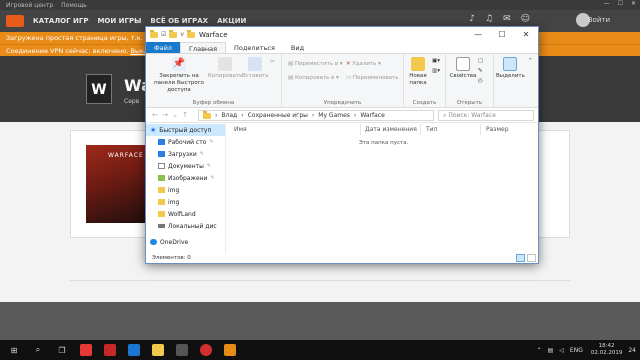 The height and width of the screenshot is (360, 640). I want to click on minimize-button: —, so click(478, 34).